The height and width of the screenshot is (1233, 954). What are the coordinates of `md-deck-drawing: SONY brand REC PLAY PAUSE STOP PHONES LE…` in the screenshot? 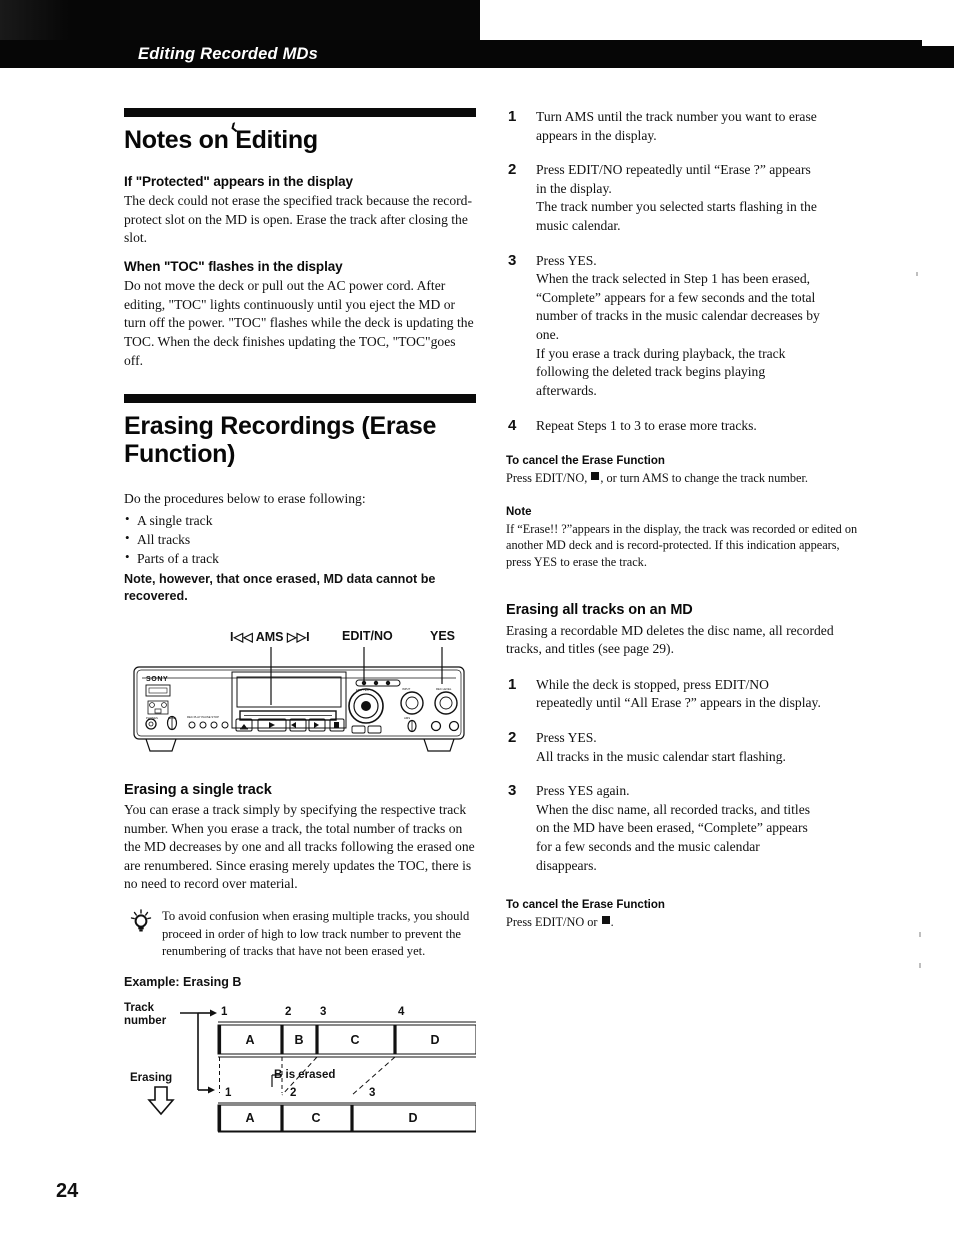 It's located at (299, 699).